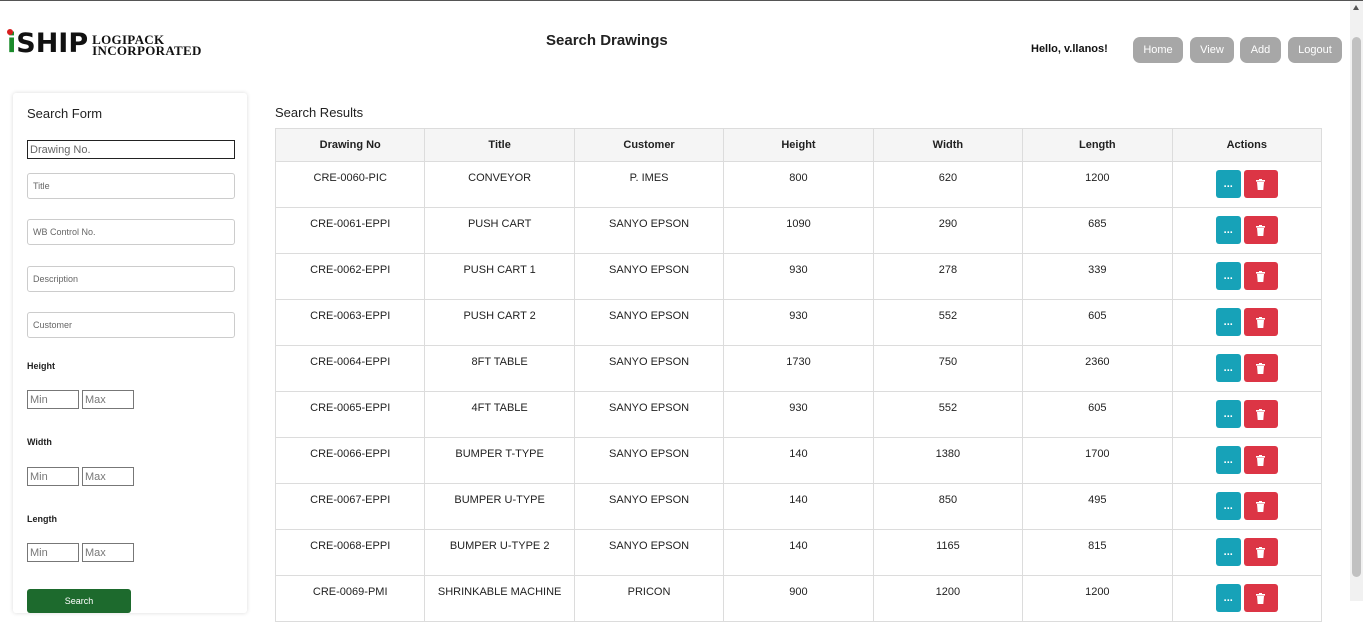 This screenshot has width=1363, height=622. Describe the element at coordinates (499, 414) in the screenshot. I see `title-cell: 4FT TABLE` at that location.